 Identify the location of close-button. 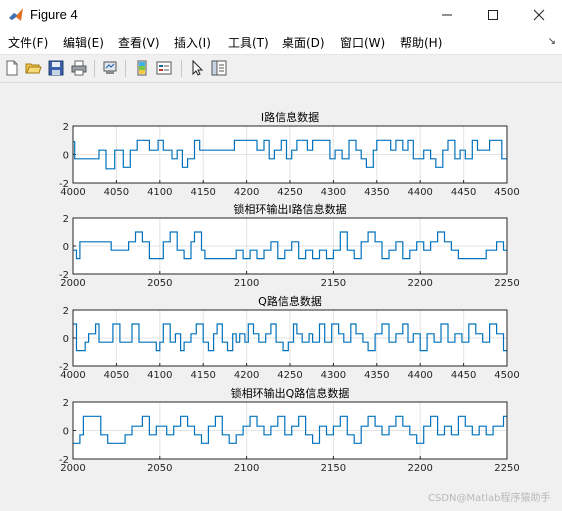
(539, 15).